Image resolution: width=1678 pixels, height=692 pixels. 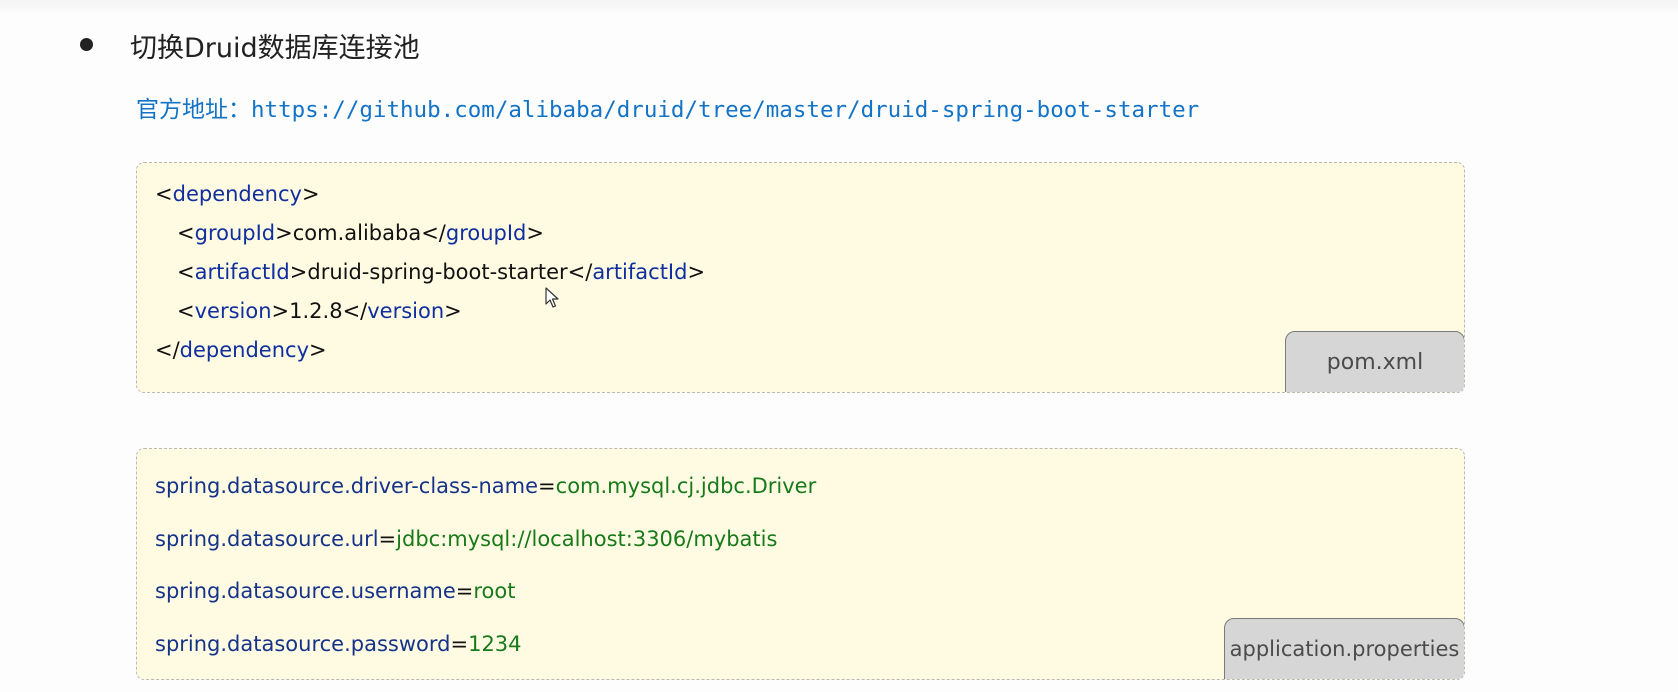 I want to click on xml-line-group-id: <groupId>com.alibaba</groupId>, so click(x=360, y=233).